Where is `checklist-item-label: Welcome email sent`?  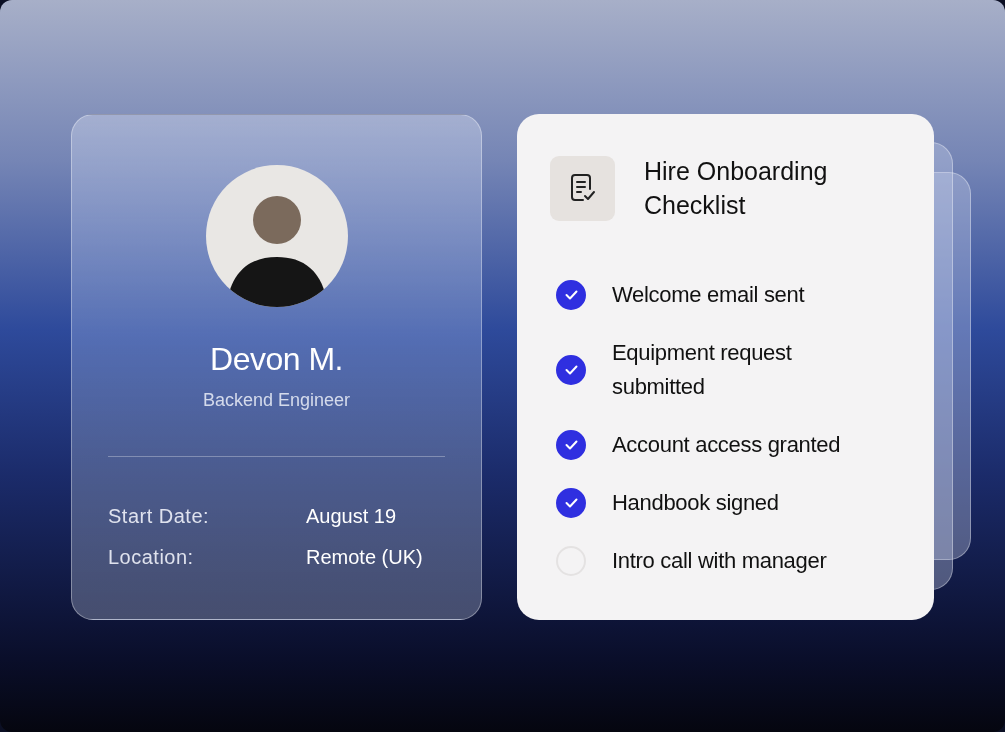
checklist-item-label: Welcome email sent is located at coordinates (708, 295).